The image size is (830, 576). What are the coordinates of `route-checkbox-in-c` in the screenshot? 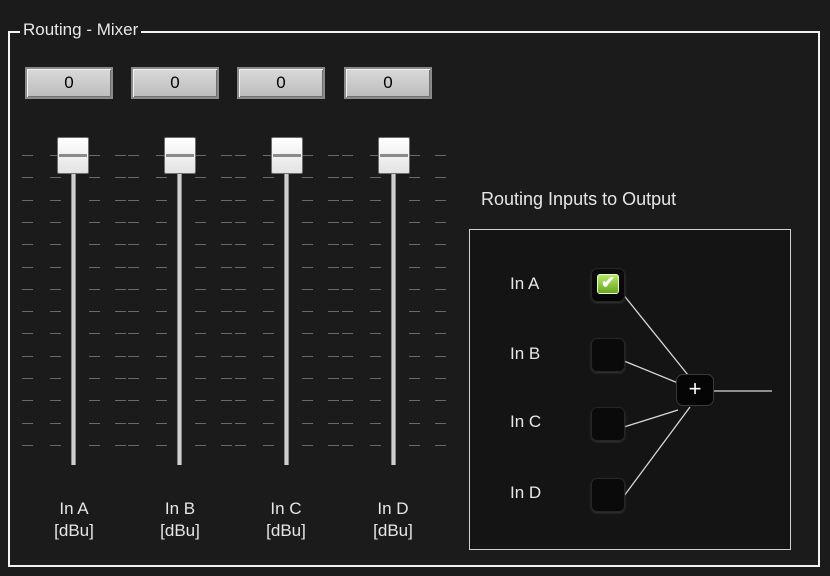 It's located at (608, 424).